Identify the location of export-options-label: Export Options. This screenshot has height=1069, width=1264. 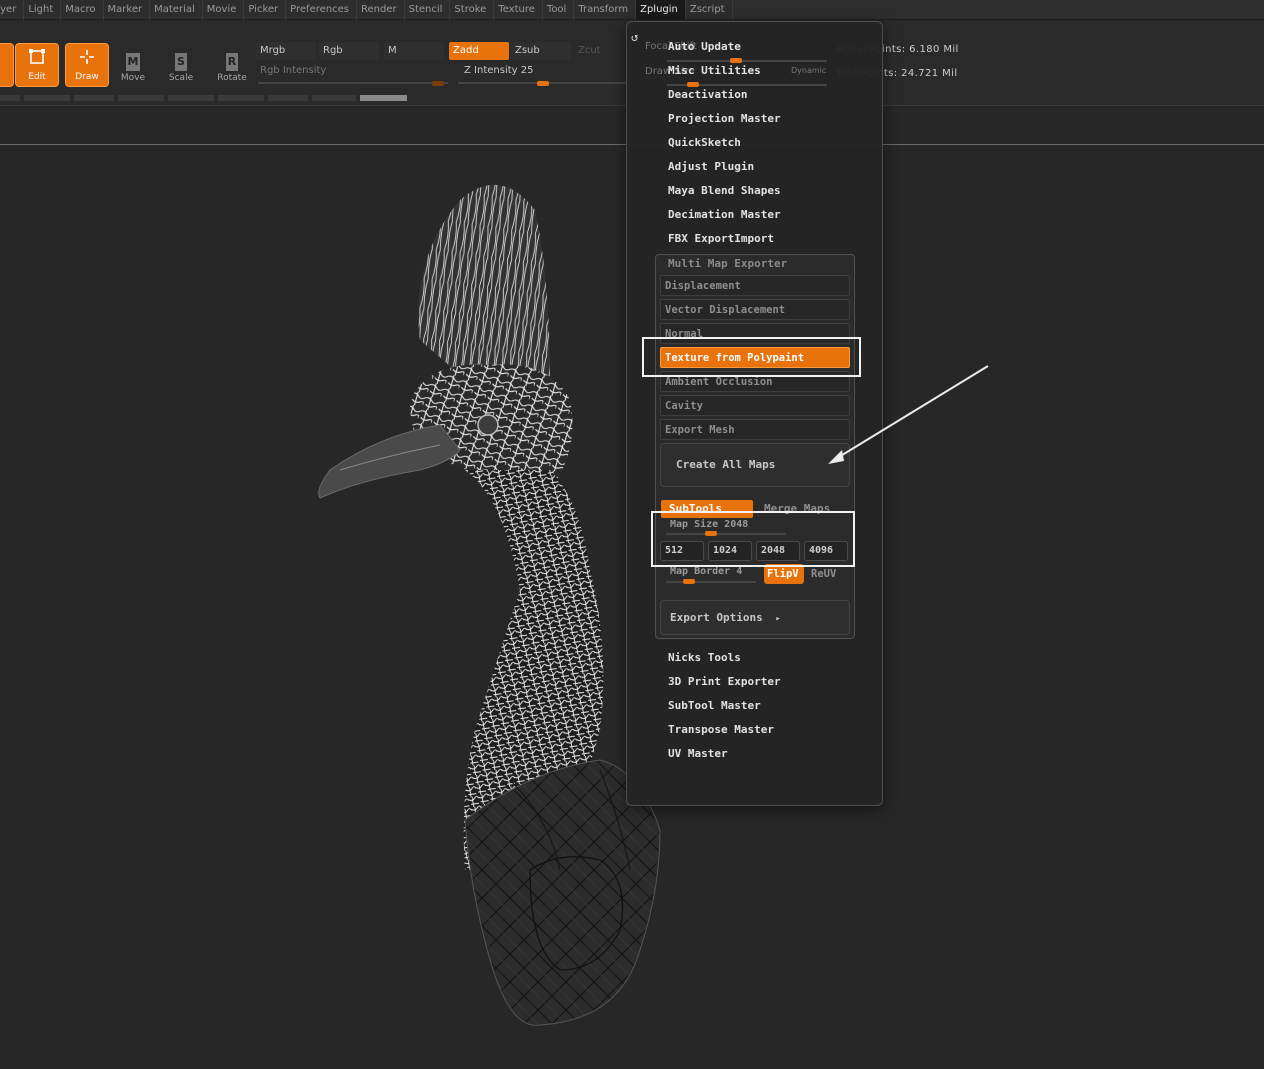
(716, 617).